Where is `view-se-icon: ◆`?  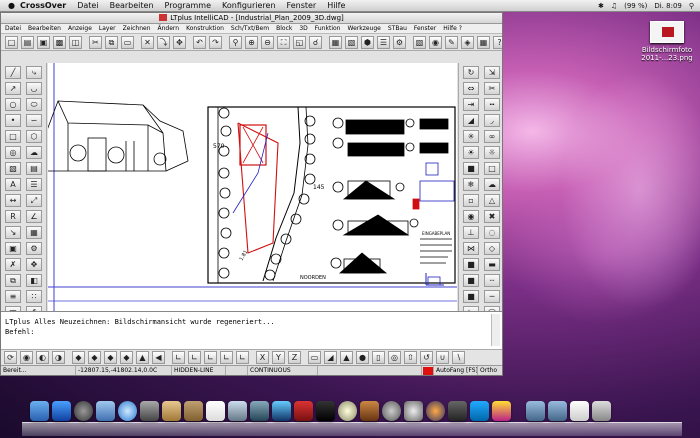
view-se-icon: ◆ is located at coordinates (126, 357).